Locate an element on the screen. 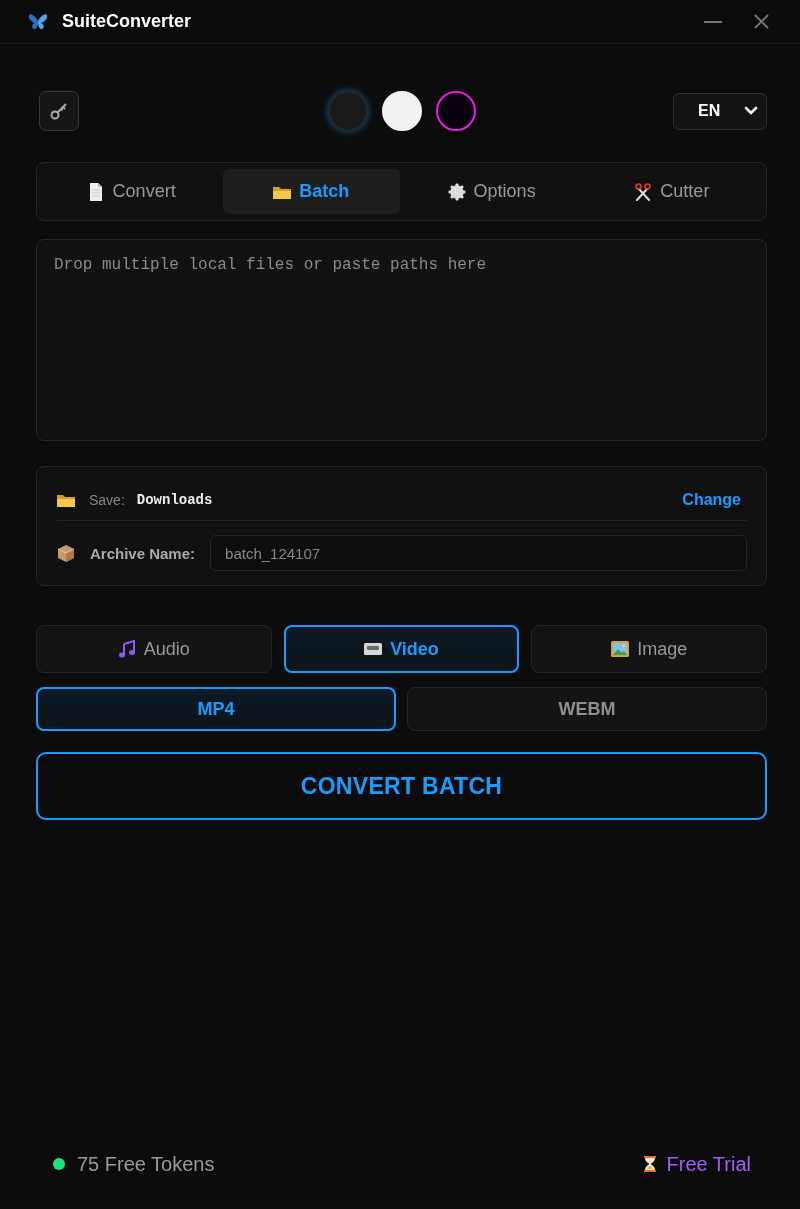  key-button is located at coordinates (59, 111).